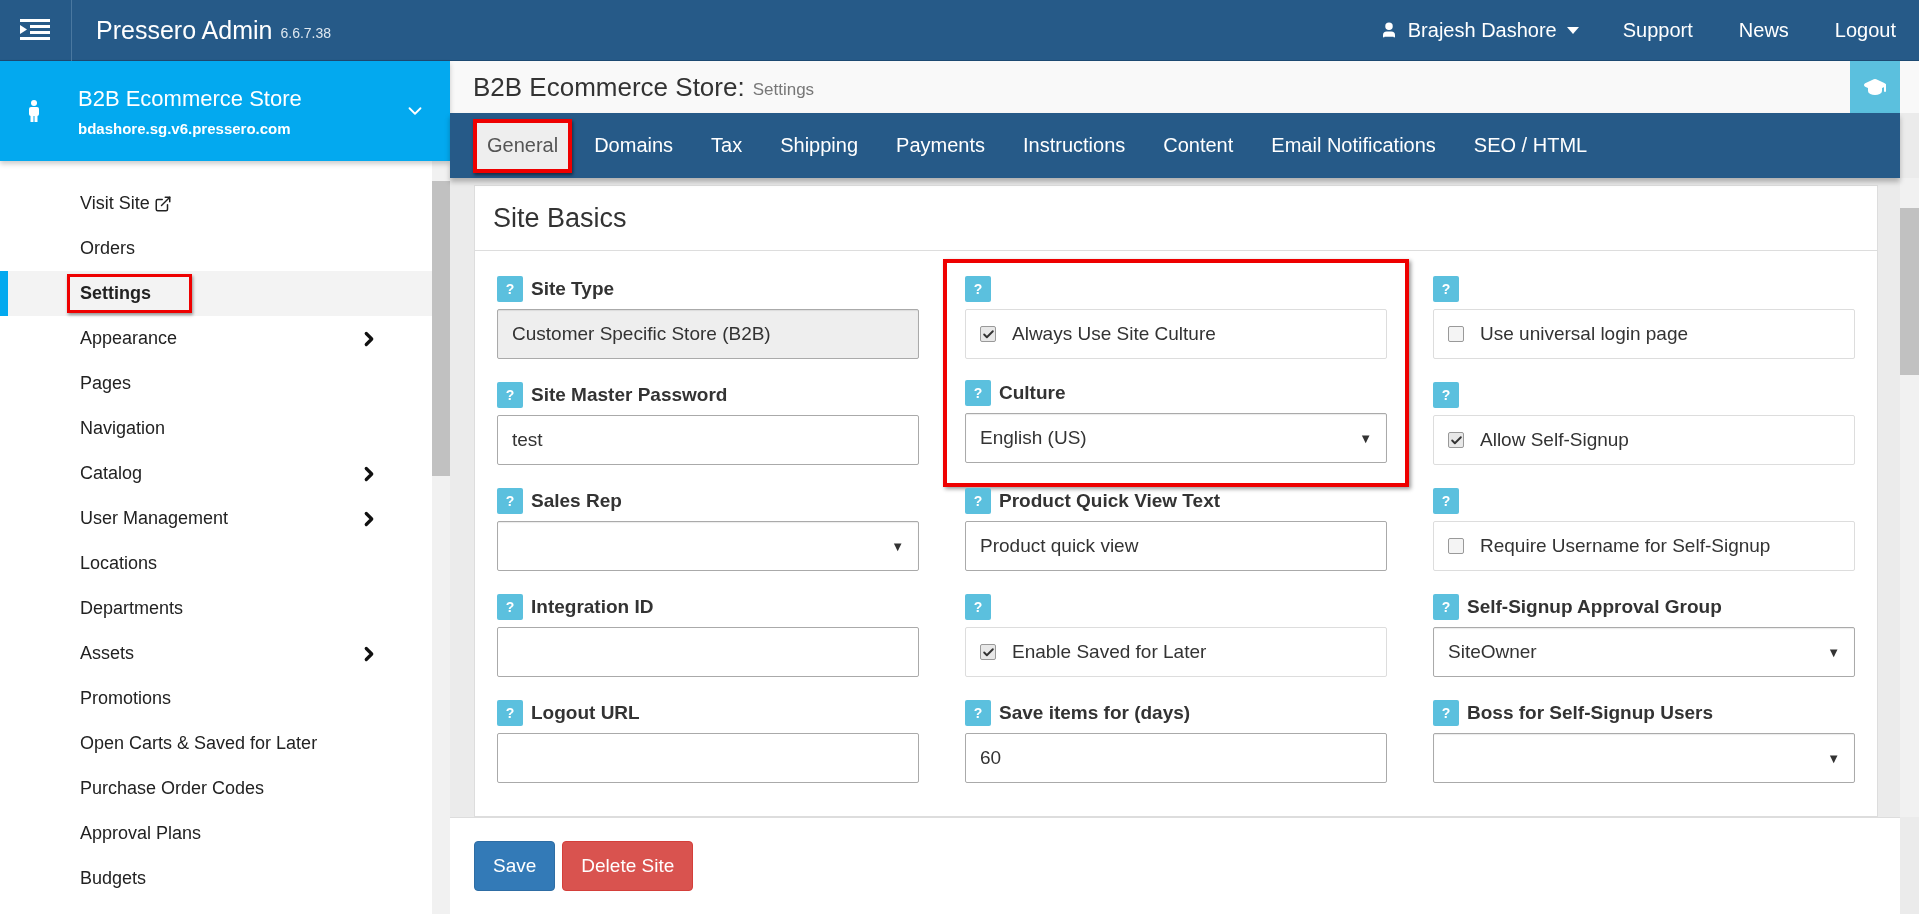 Image resolution: width=1919 pixels, height=914 pixels. Describe the element at coordinates (184, 30) in the screenshot. I see `app-title: Pressero Admin` at that location.